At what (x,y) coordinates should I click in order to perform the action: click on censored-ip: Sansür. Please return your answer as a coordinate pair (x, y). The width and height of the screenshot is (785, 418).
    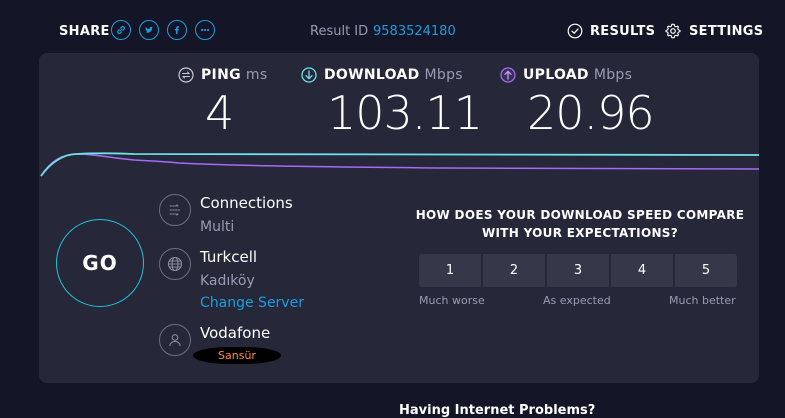
    Looking at the image, I should click on (237, 355).